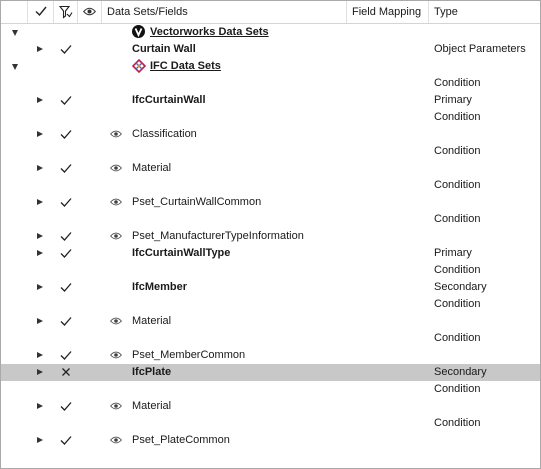 This screenshot has height=469, width=541. I want to click on tree-row: Curtain Wall Object Parameters, so click(270, 49).